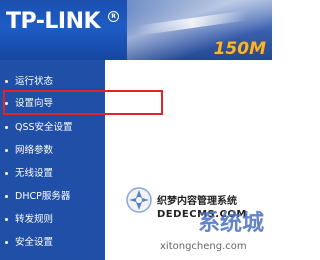 The height and width of the screenshot is (260, 320). What do you see at coordinates (197, 201) in the screenshot?
I see `watermark-title: 织梦内容管理系统` at bounding box center [197, 201].